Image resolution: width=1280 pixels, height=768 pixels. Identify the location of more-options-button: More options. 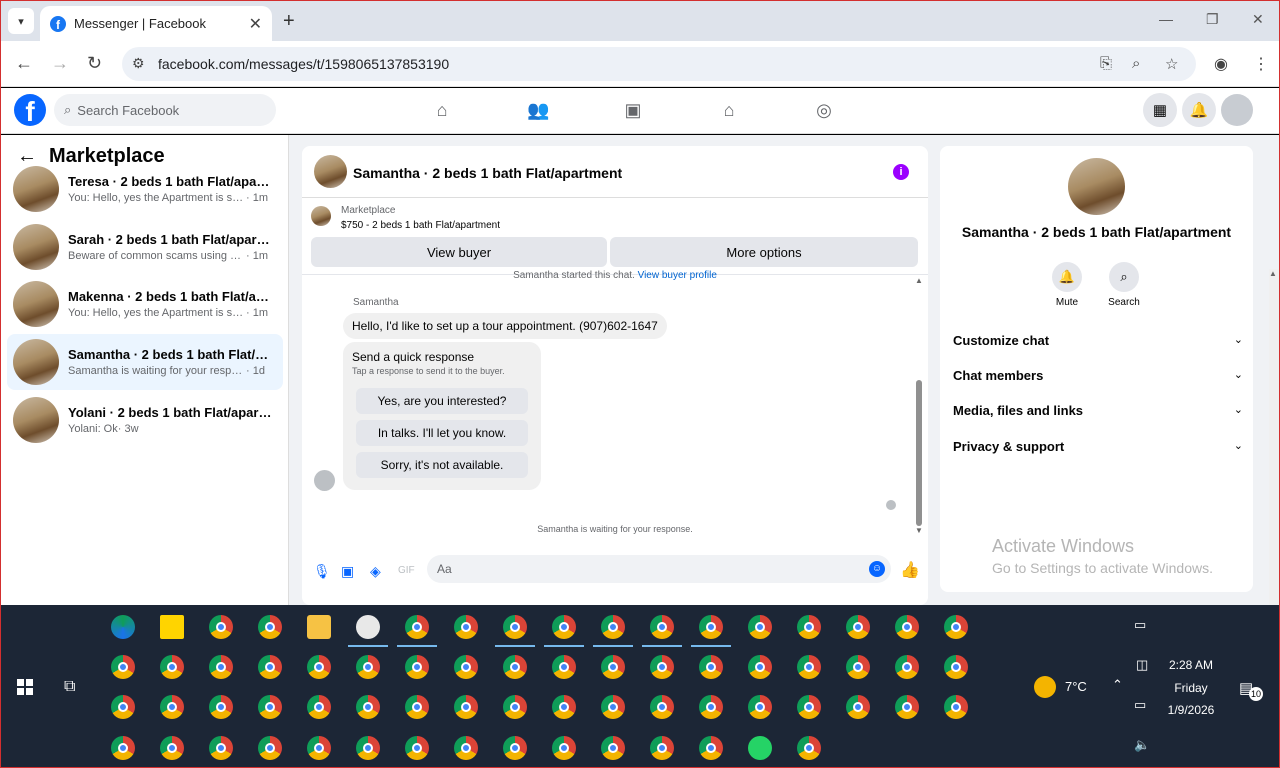
(764, 252).